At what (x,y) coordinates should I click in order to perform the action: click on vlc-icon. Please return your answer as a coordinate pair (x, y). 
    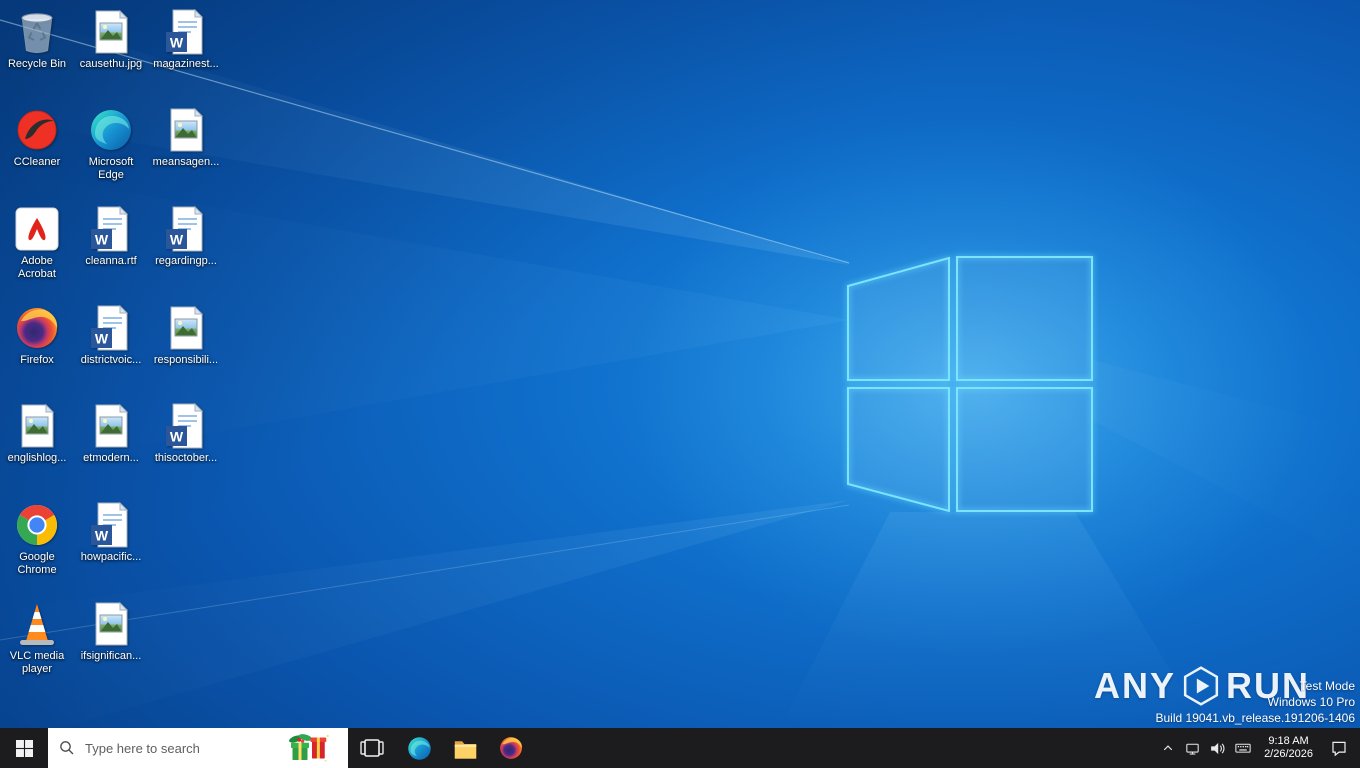
    Looking at the image, I should click on (37, 624).